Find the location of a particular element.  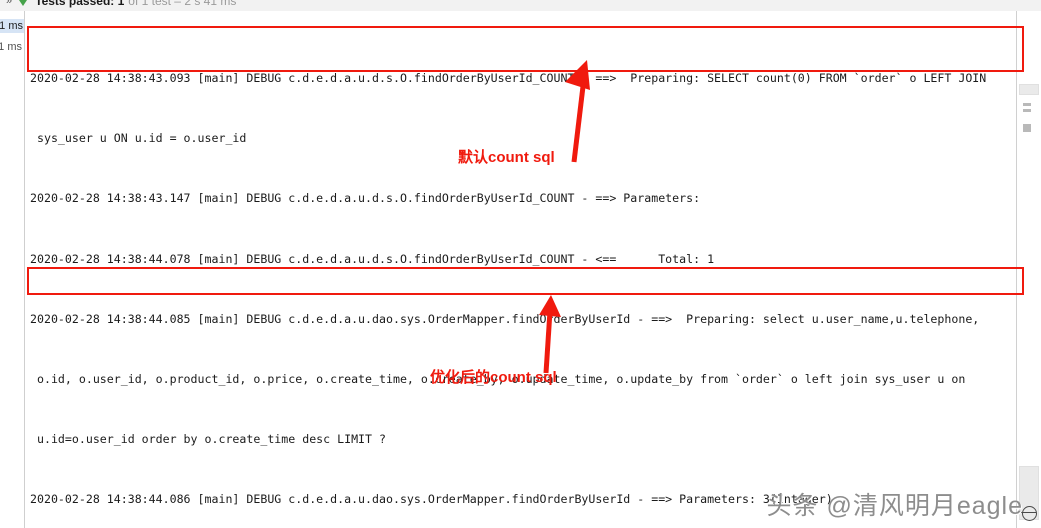

test-tree-sidebar: 1 ms 1 ms is located at coordinates (12, 269).